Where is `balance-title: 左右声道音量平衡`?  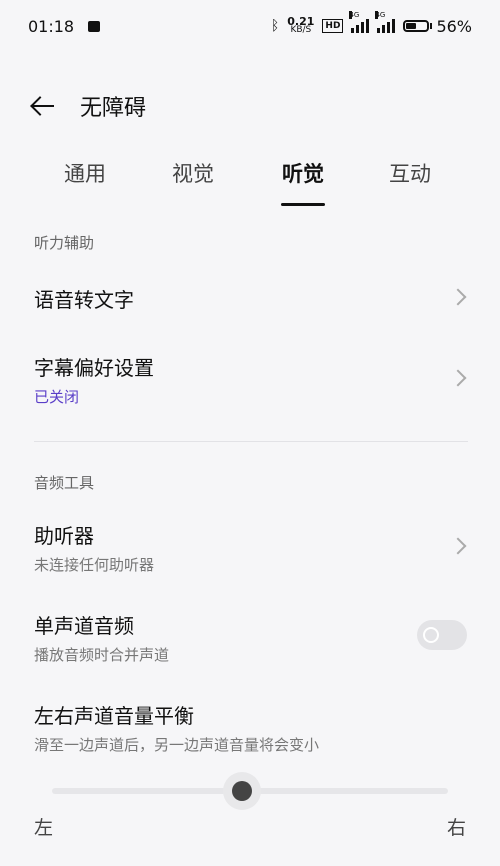
balance-title: 左右声道音量平衡 is located at coordinates (114, 716).